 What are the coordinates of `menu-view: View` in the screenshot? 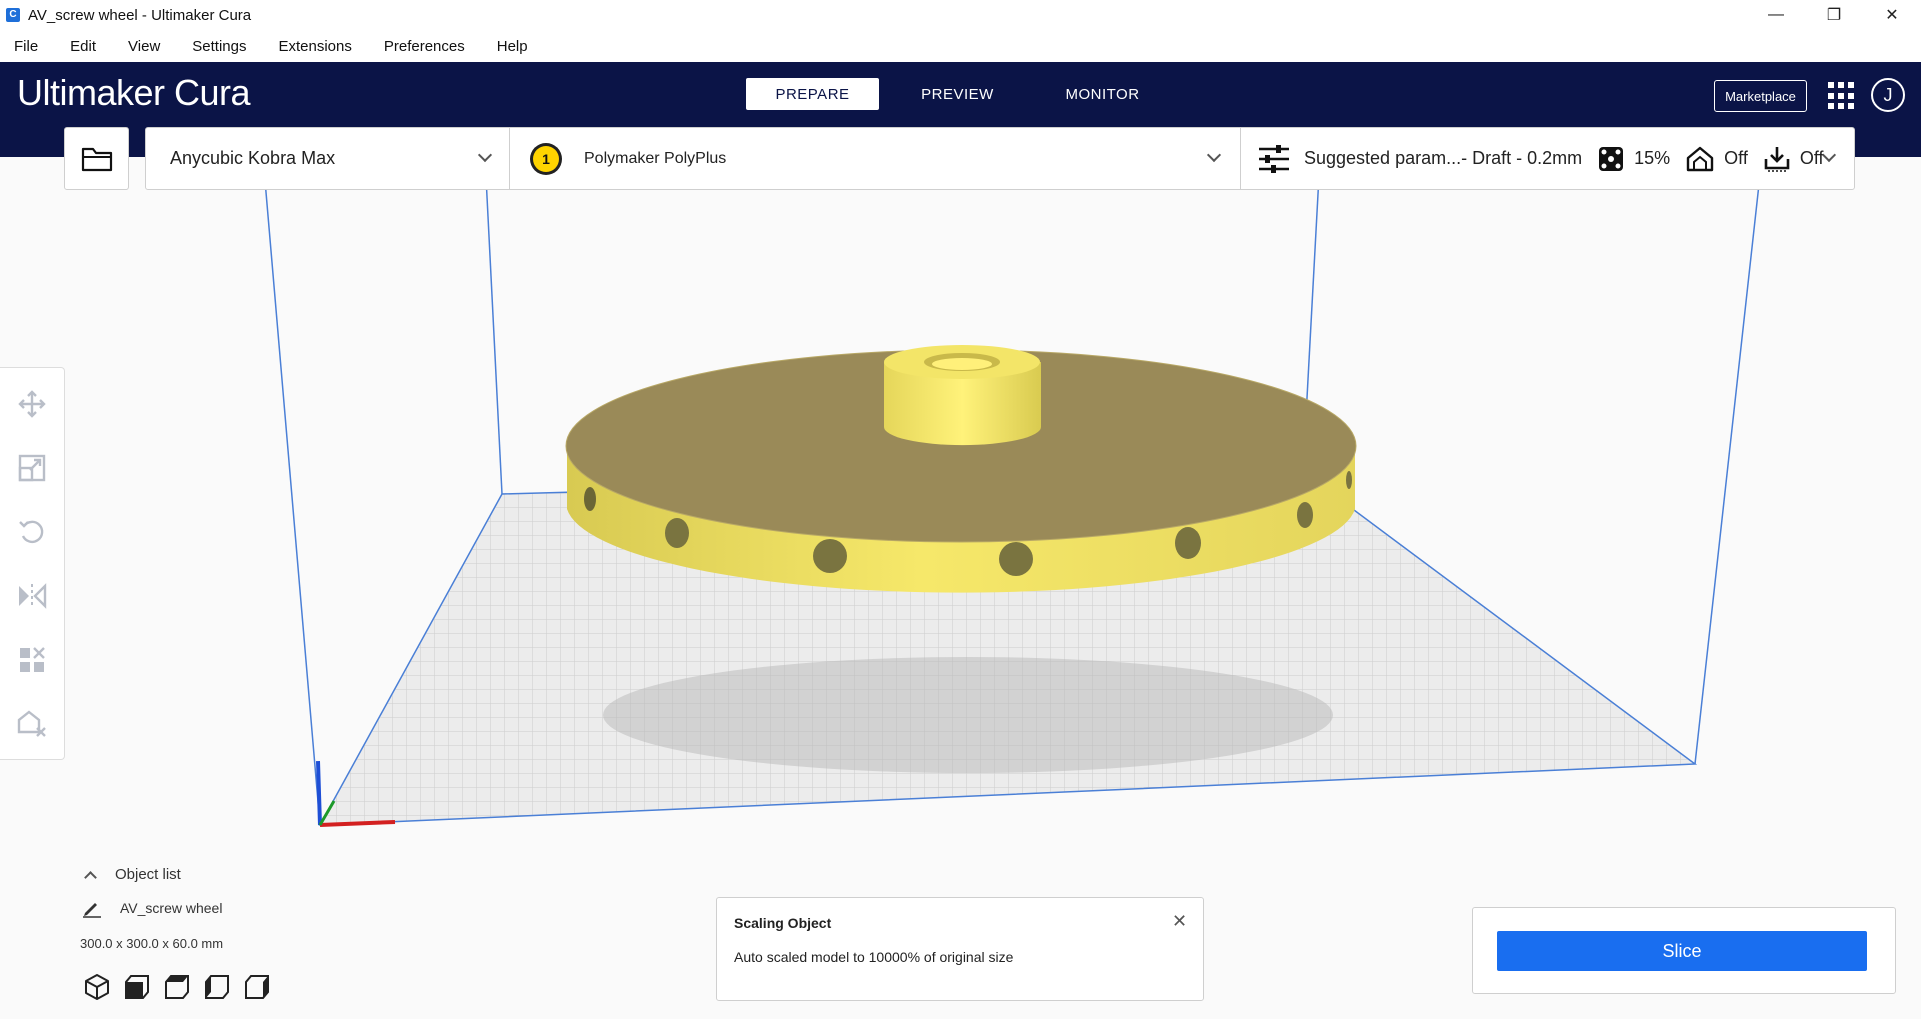 It's located at (144, 46).